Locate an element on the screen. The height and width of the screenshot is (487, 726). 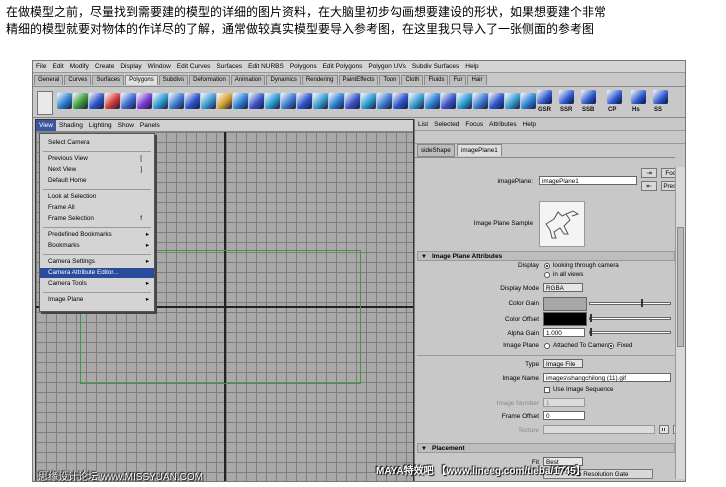
ae-menu-list: List is located at coordinates (423, 124).